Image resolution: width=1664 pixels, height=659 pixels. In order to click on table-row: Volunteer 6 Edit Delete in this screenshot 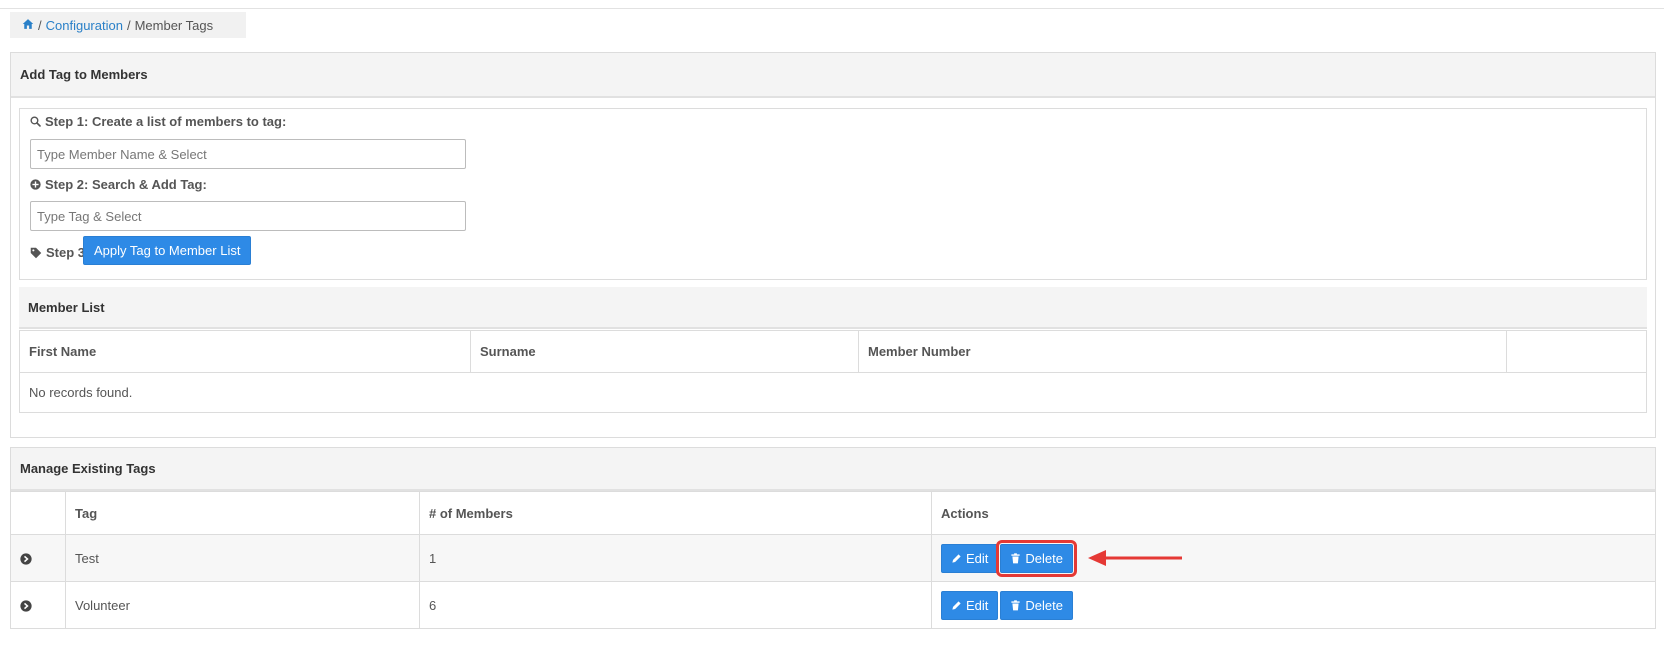, I will do `click(833, 605)`.